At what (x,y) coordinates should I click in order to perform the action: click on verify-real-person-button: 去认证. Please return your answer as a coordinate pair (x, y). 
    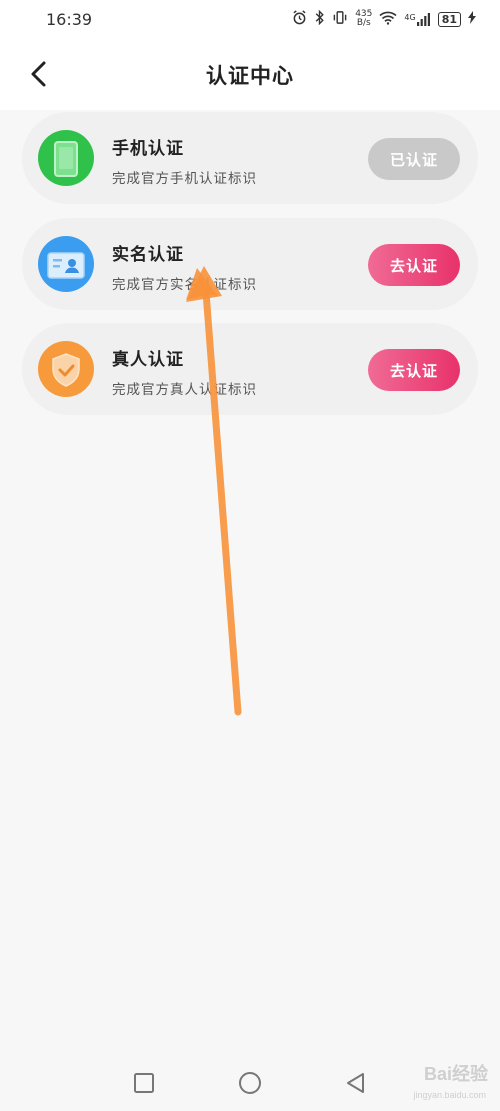
    Looking at the image, I should click on (414, 370).